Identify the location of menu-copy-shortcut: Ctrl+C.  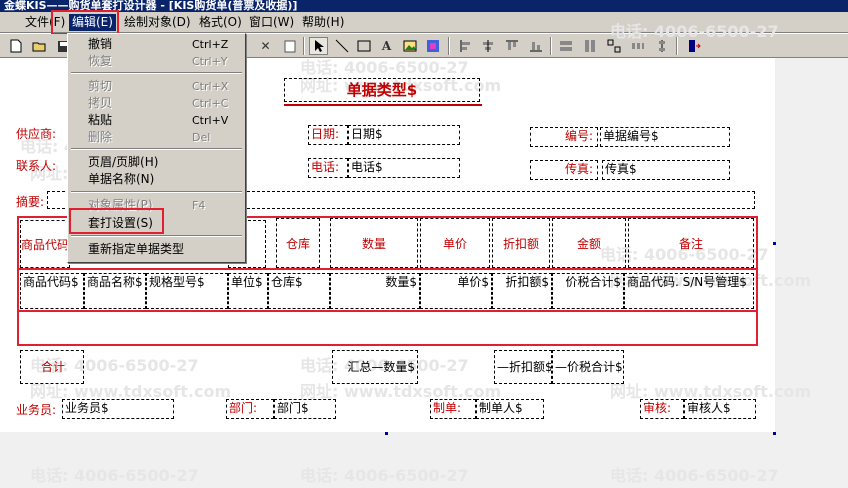
(210, 103).